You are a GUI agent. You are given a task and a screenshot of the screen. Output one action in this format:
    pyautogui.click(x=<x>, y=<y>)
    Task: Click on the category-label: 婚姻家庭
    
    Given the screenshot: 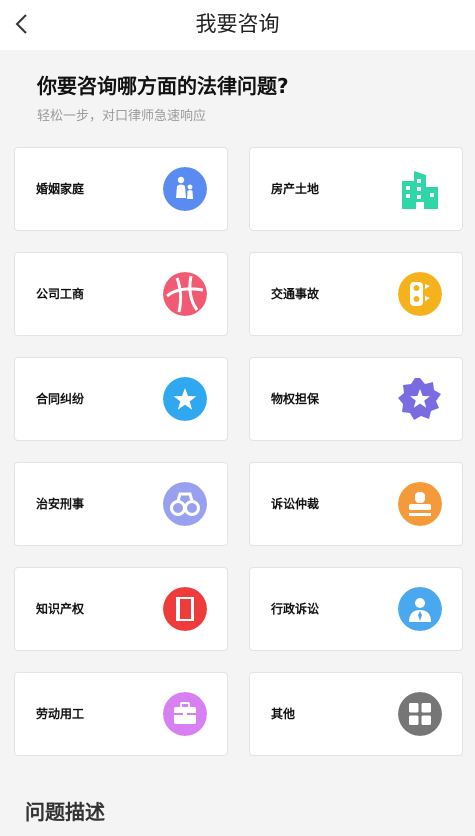 What is the action you would take?
    pyautogui.click(x=60, y=189)
    